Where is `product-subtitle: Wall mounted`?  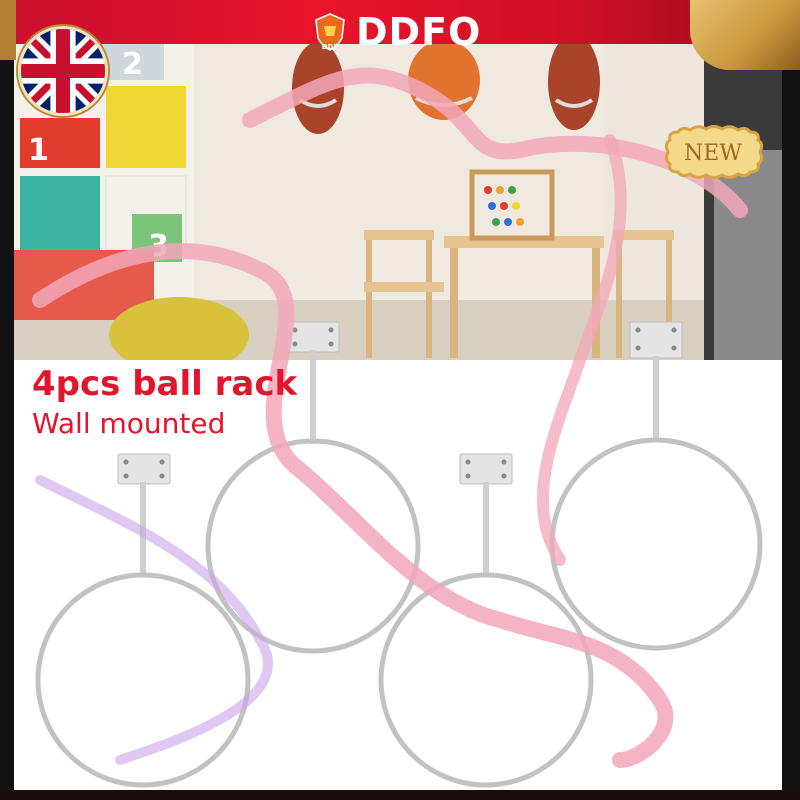
product-subtitle: Wall mounted is located at coordinates (129, 423).